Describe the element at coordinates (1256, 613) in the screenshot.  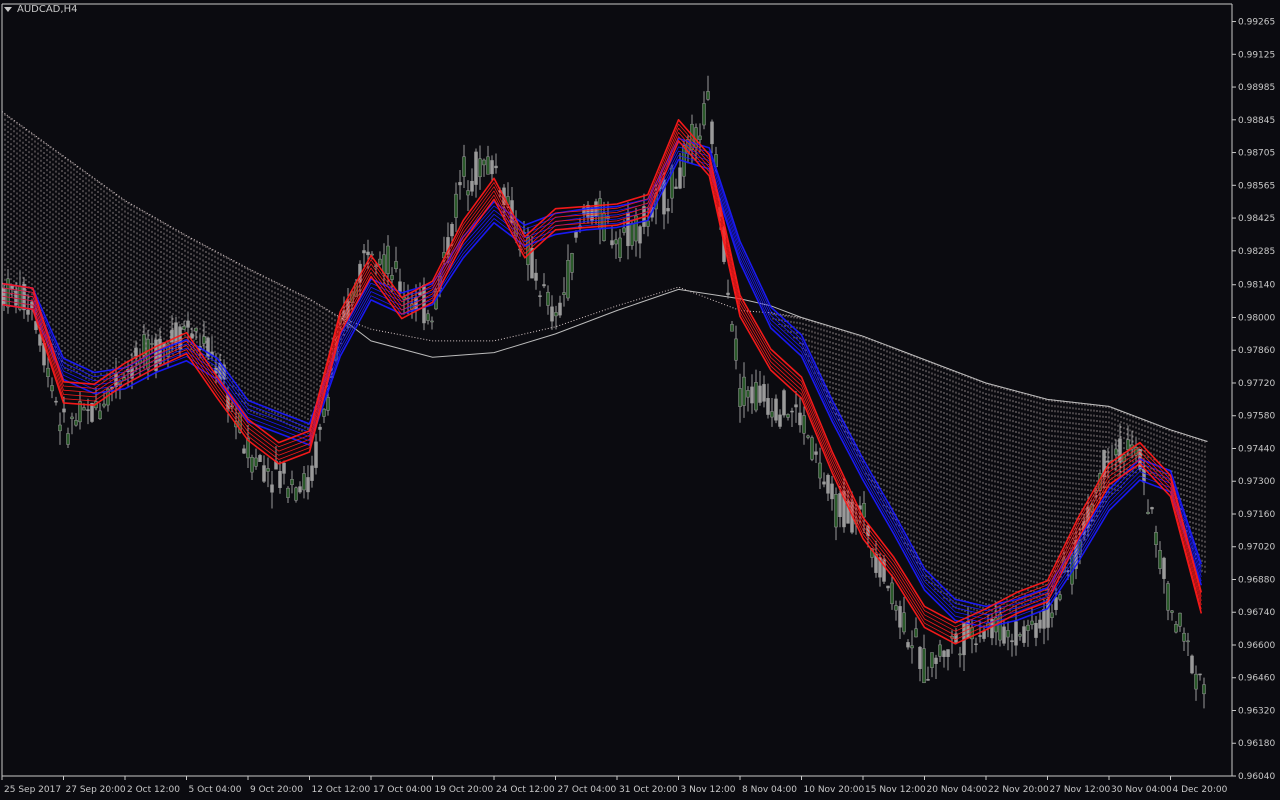
I see `y-tick-label: 0.96740` at that location.